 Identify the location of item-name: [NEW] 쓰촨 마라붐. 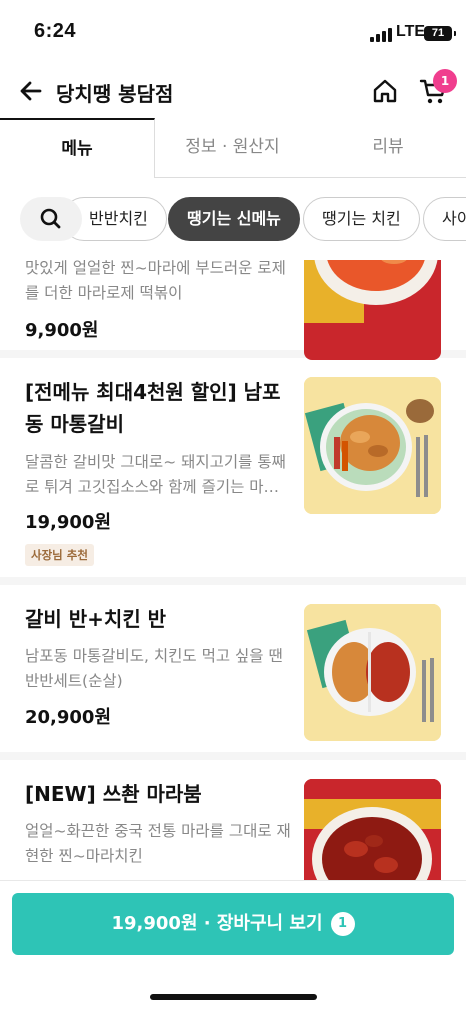
(113, 794).